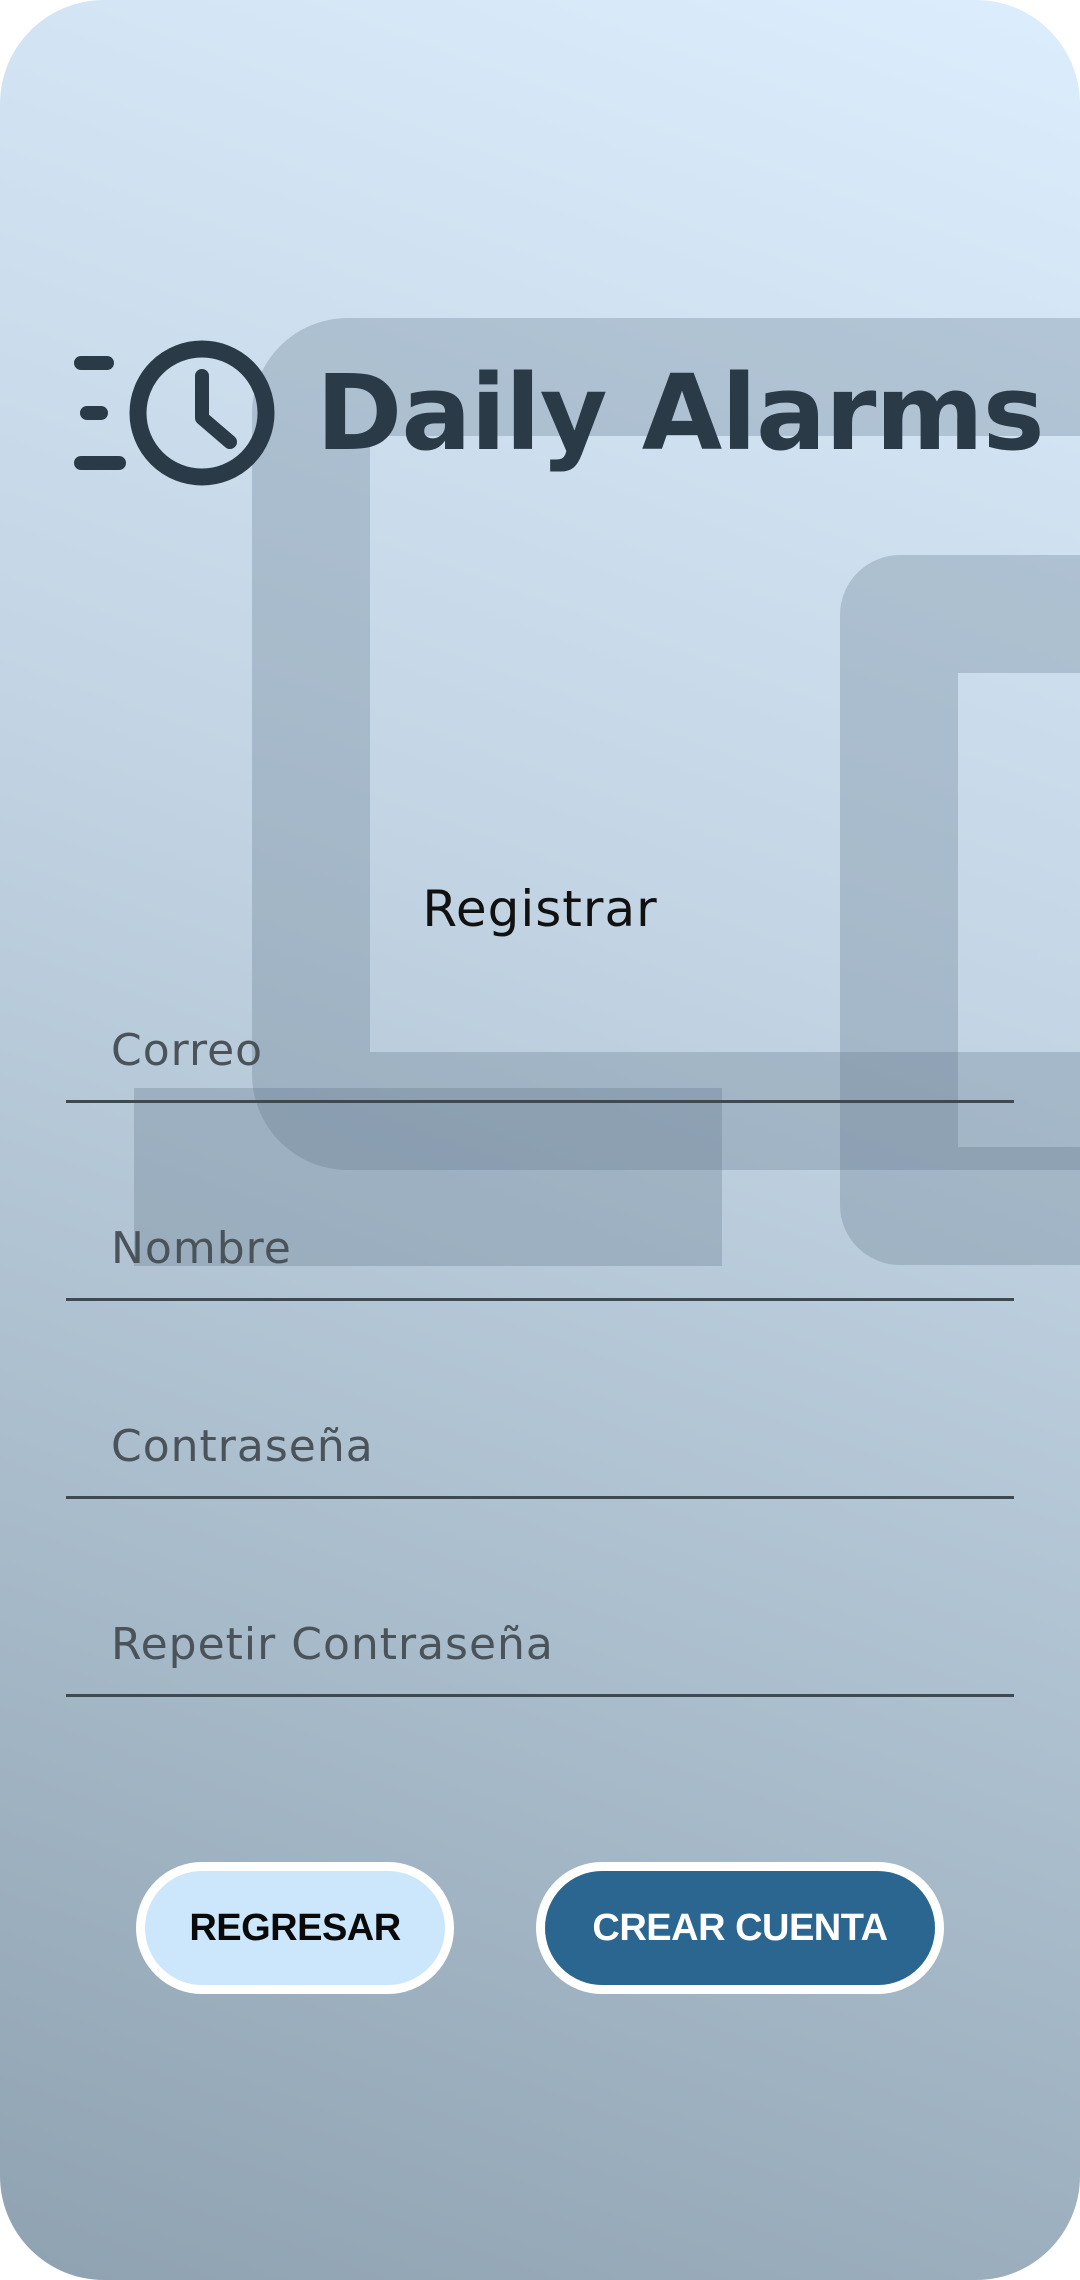  I want to click on password-field, so click(540, 1444).